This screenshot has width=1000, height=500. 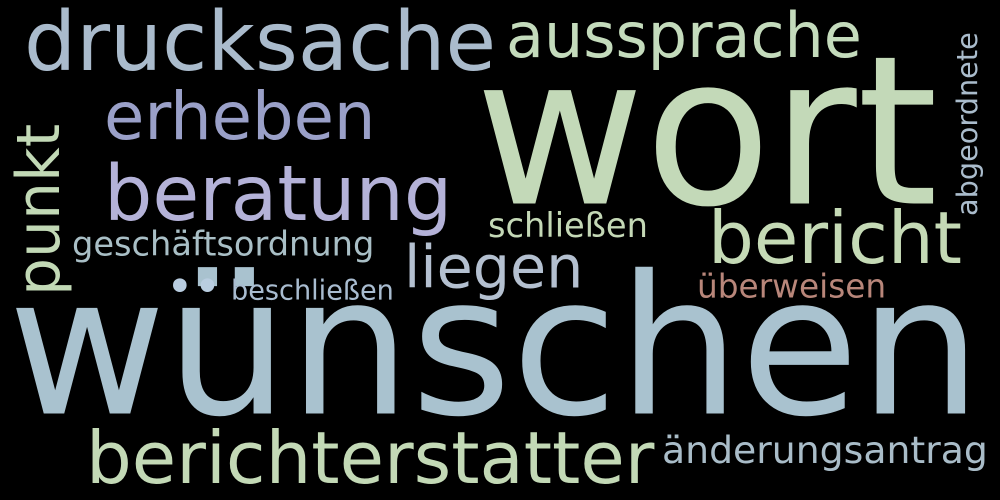 I want to click on word-liegen: liegen, so click(x=494, y=267).